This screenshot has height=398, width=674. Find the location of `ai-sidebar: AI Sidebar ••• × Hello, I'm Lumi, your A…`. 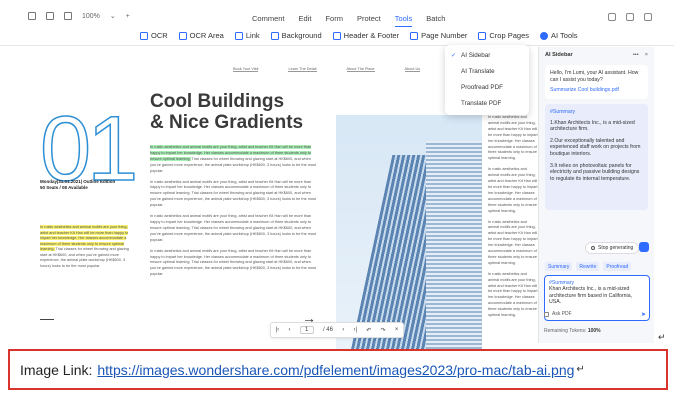

ai-sidebar: AI Sidebar ••• × Hello, I'm Lumi, your A… is located at coordinates (596, 195).